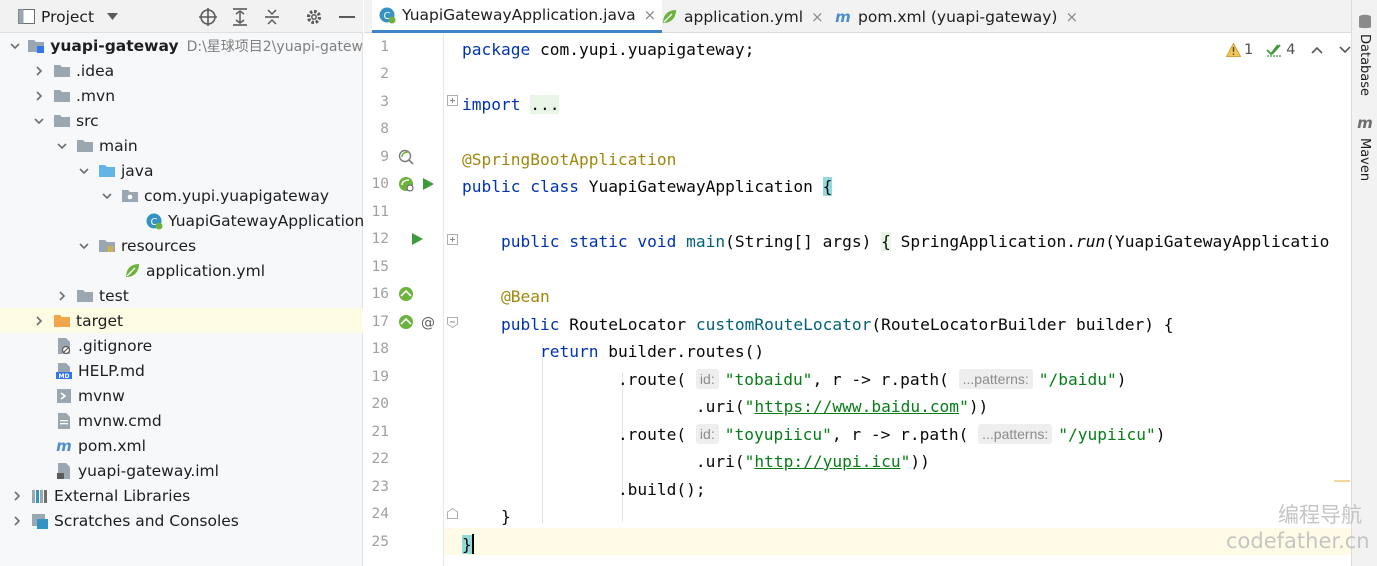 This screenshot has height=566, width=1377. I want to click on tree-item-mvnw: mvnw, so click(181, 395).